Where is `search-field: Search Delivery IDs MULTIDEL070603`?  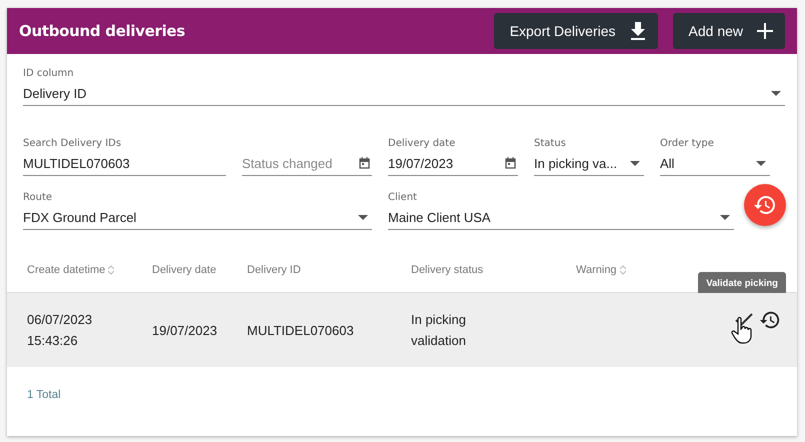 search-field: Search Delivery IDs MULTIDEL070603 is located at coordinates (124, 157).